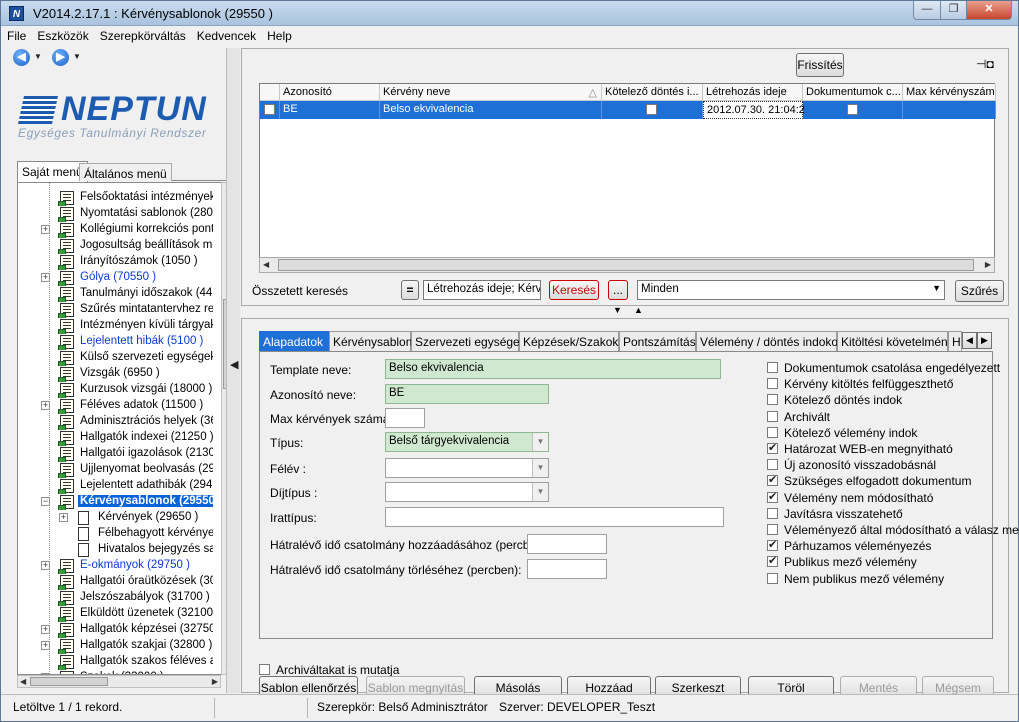 The image size is (1019, 722). Describe the element at coordinates (52, 171) in the screenshot. I see `tab-own-menu: Saját menü` at that location.